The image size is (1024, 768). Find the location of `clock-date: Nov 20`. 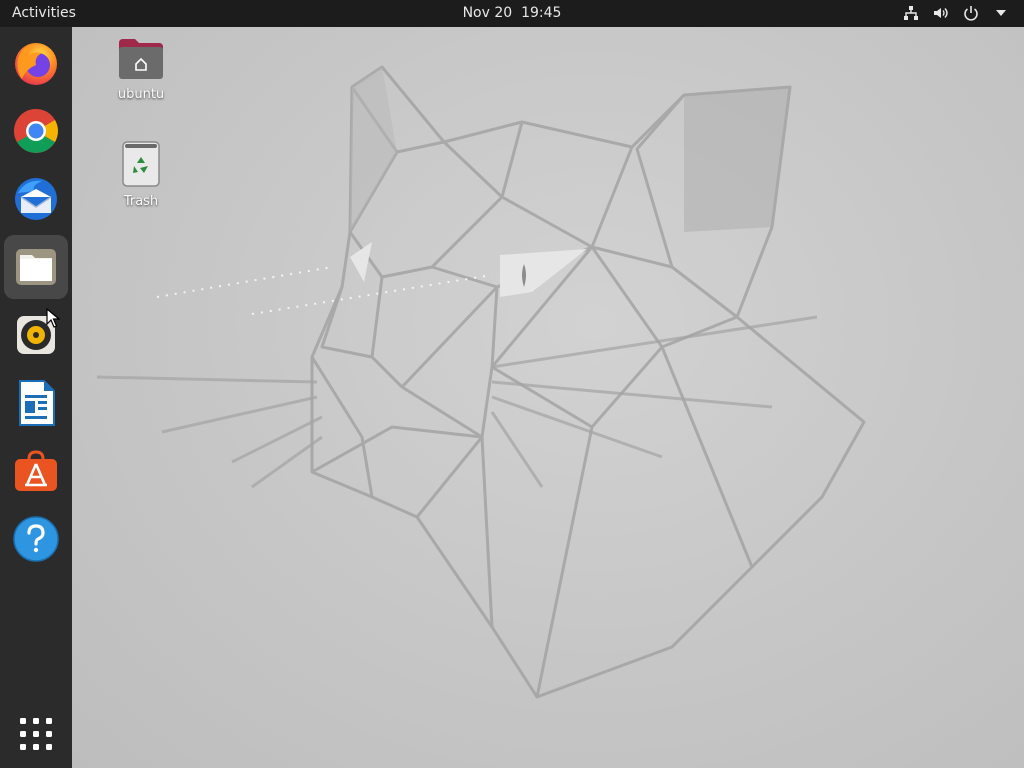

clock-date: Nov 20 is located at coordinates (487, 13).